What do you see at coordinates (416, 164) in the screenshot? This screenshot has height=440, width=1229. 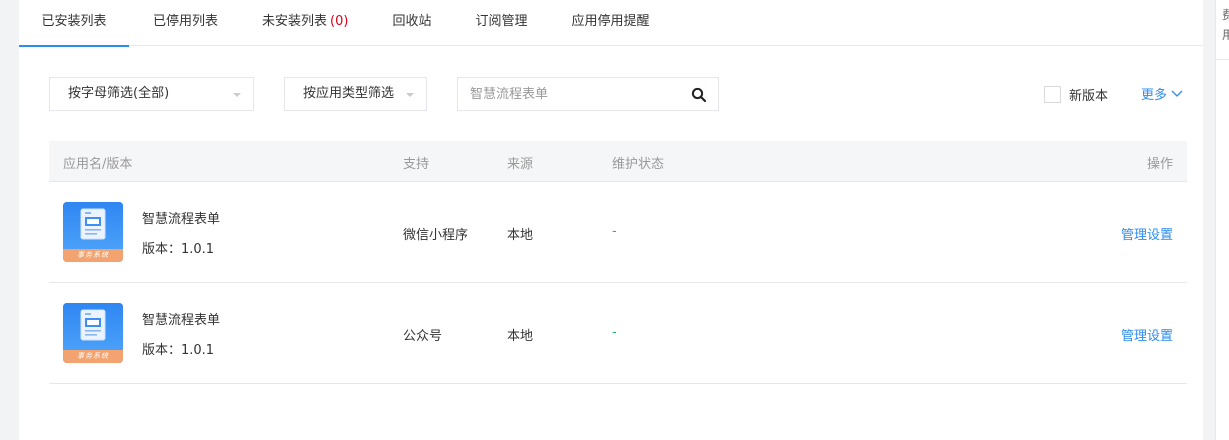 I see `header-support: 支持` at bounding box center [416, 164].